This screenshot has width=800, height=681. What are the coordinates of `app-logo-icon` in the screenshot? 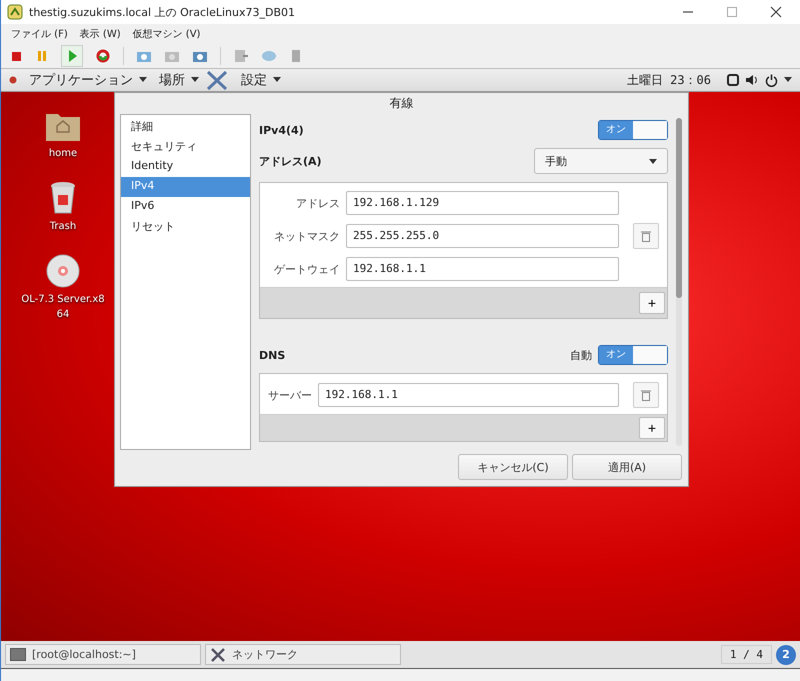 It's located at (15, 12).